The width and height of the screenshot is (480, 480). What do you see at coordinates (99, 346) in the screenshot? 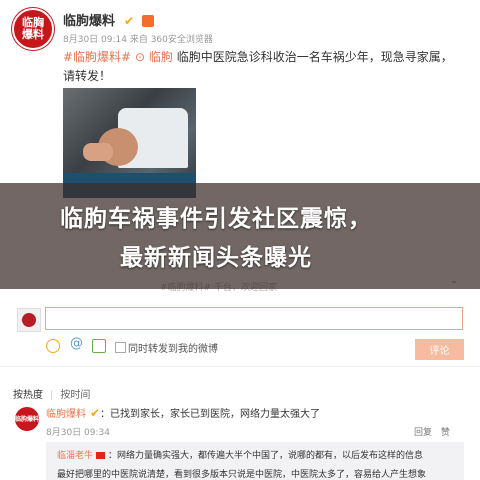
I see `image-icon` at bounding box center [99, 346].